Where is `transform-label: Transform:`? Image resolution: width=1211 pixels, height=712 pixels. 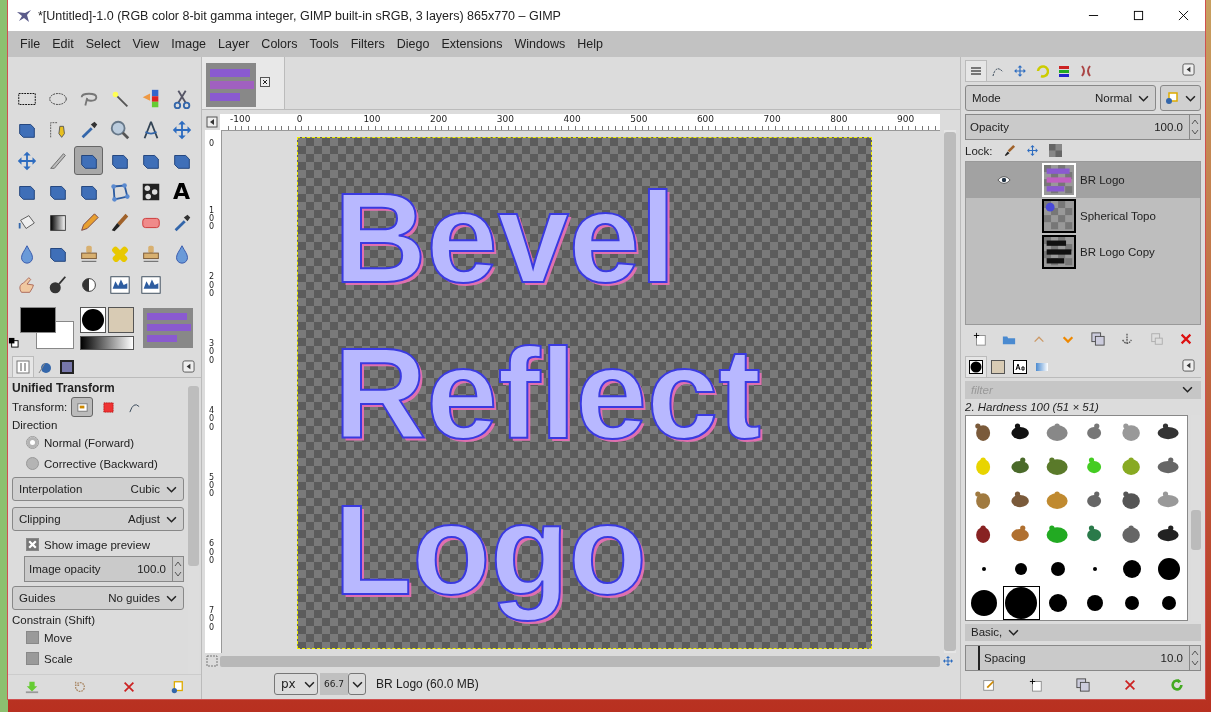 transform-label: Transform: is located at coordinates (40, 407).